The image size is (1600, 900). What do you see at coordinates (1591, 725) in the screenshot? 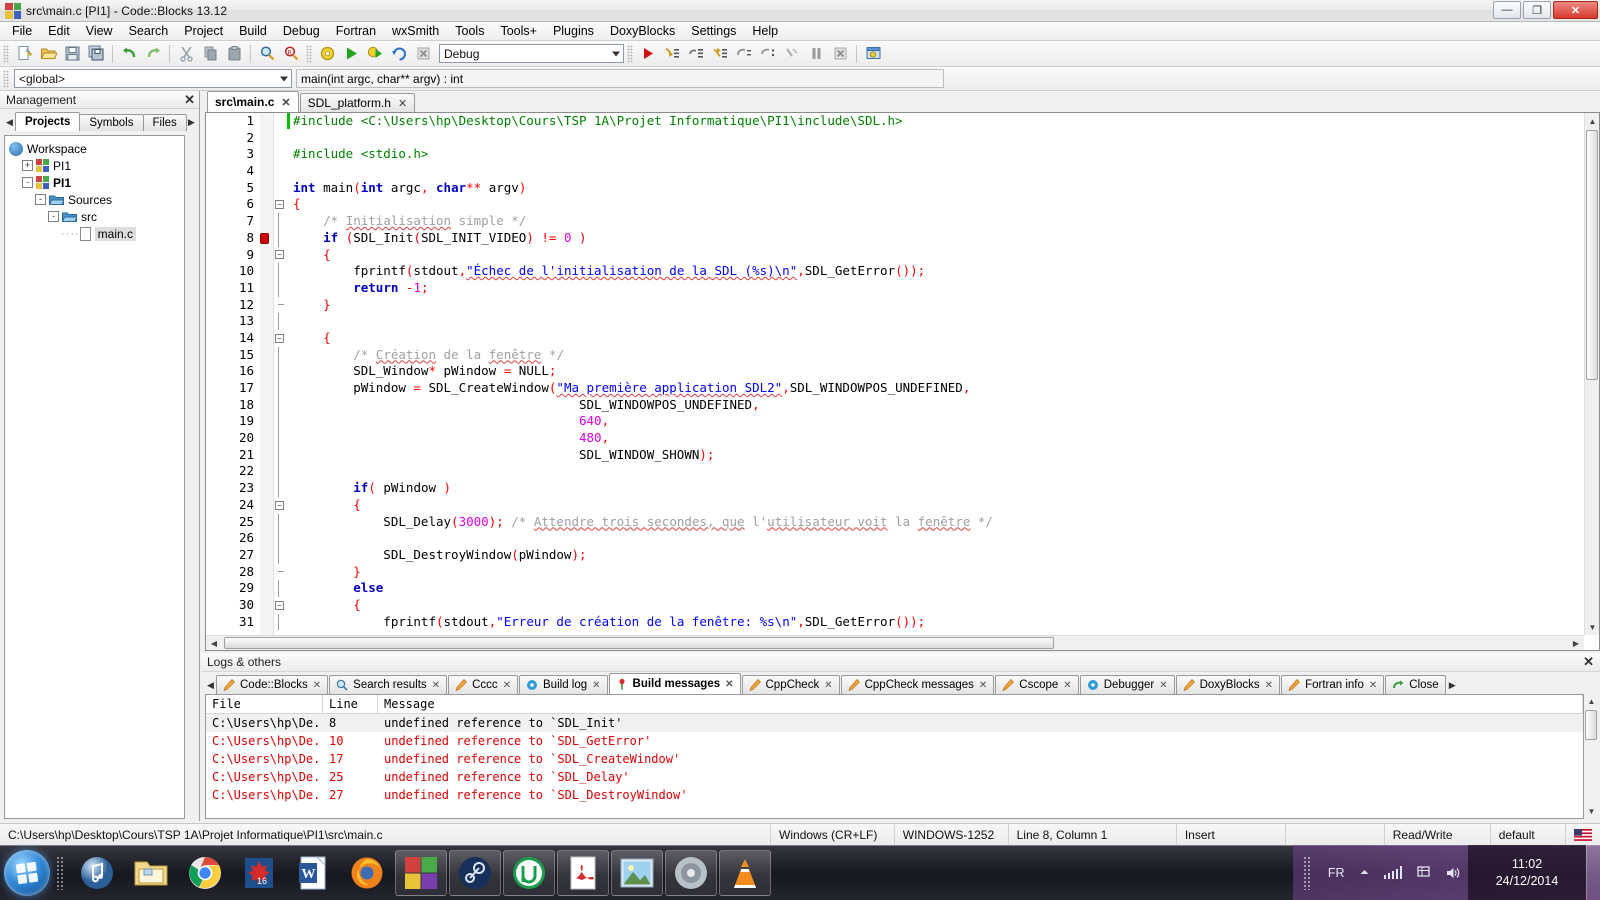
I see `logs-vscroll-thumb` at bounding box center [1591, 725].